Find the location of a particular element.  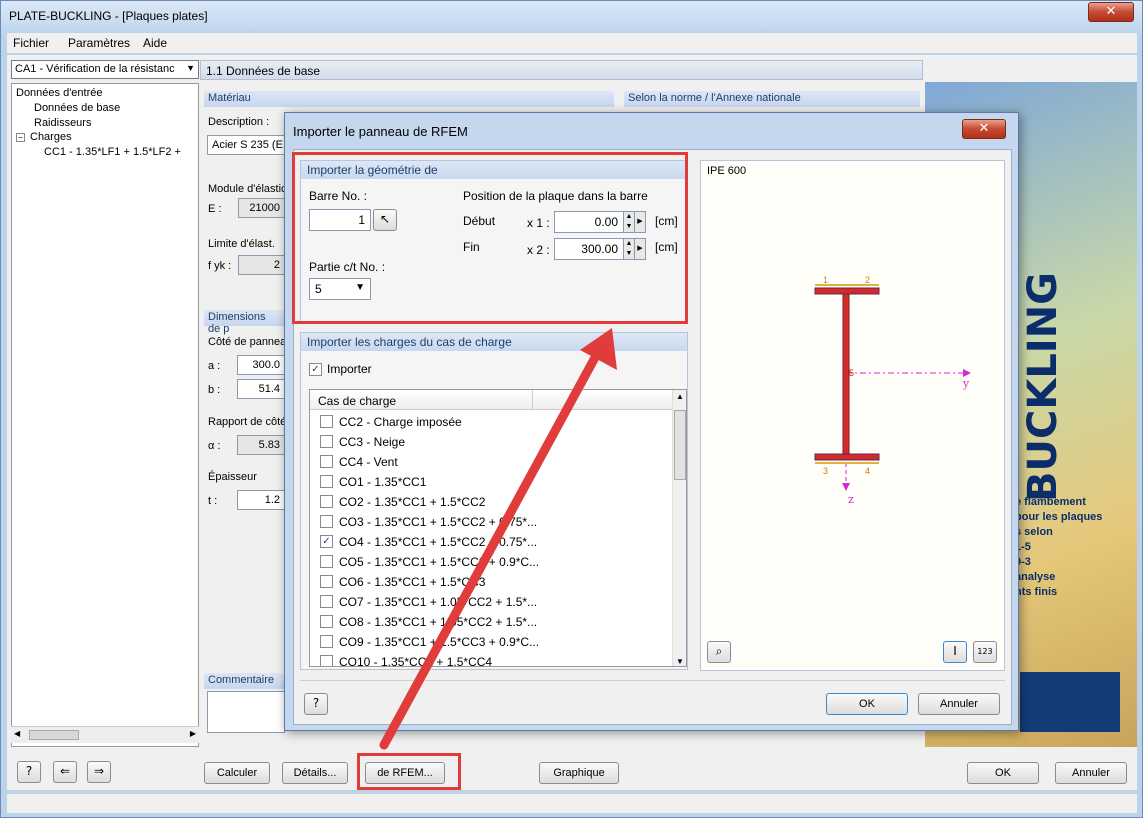

menu-parametres: Paramètres is located at coordinates (99, 43).